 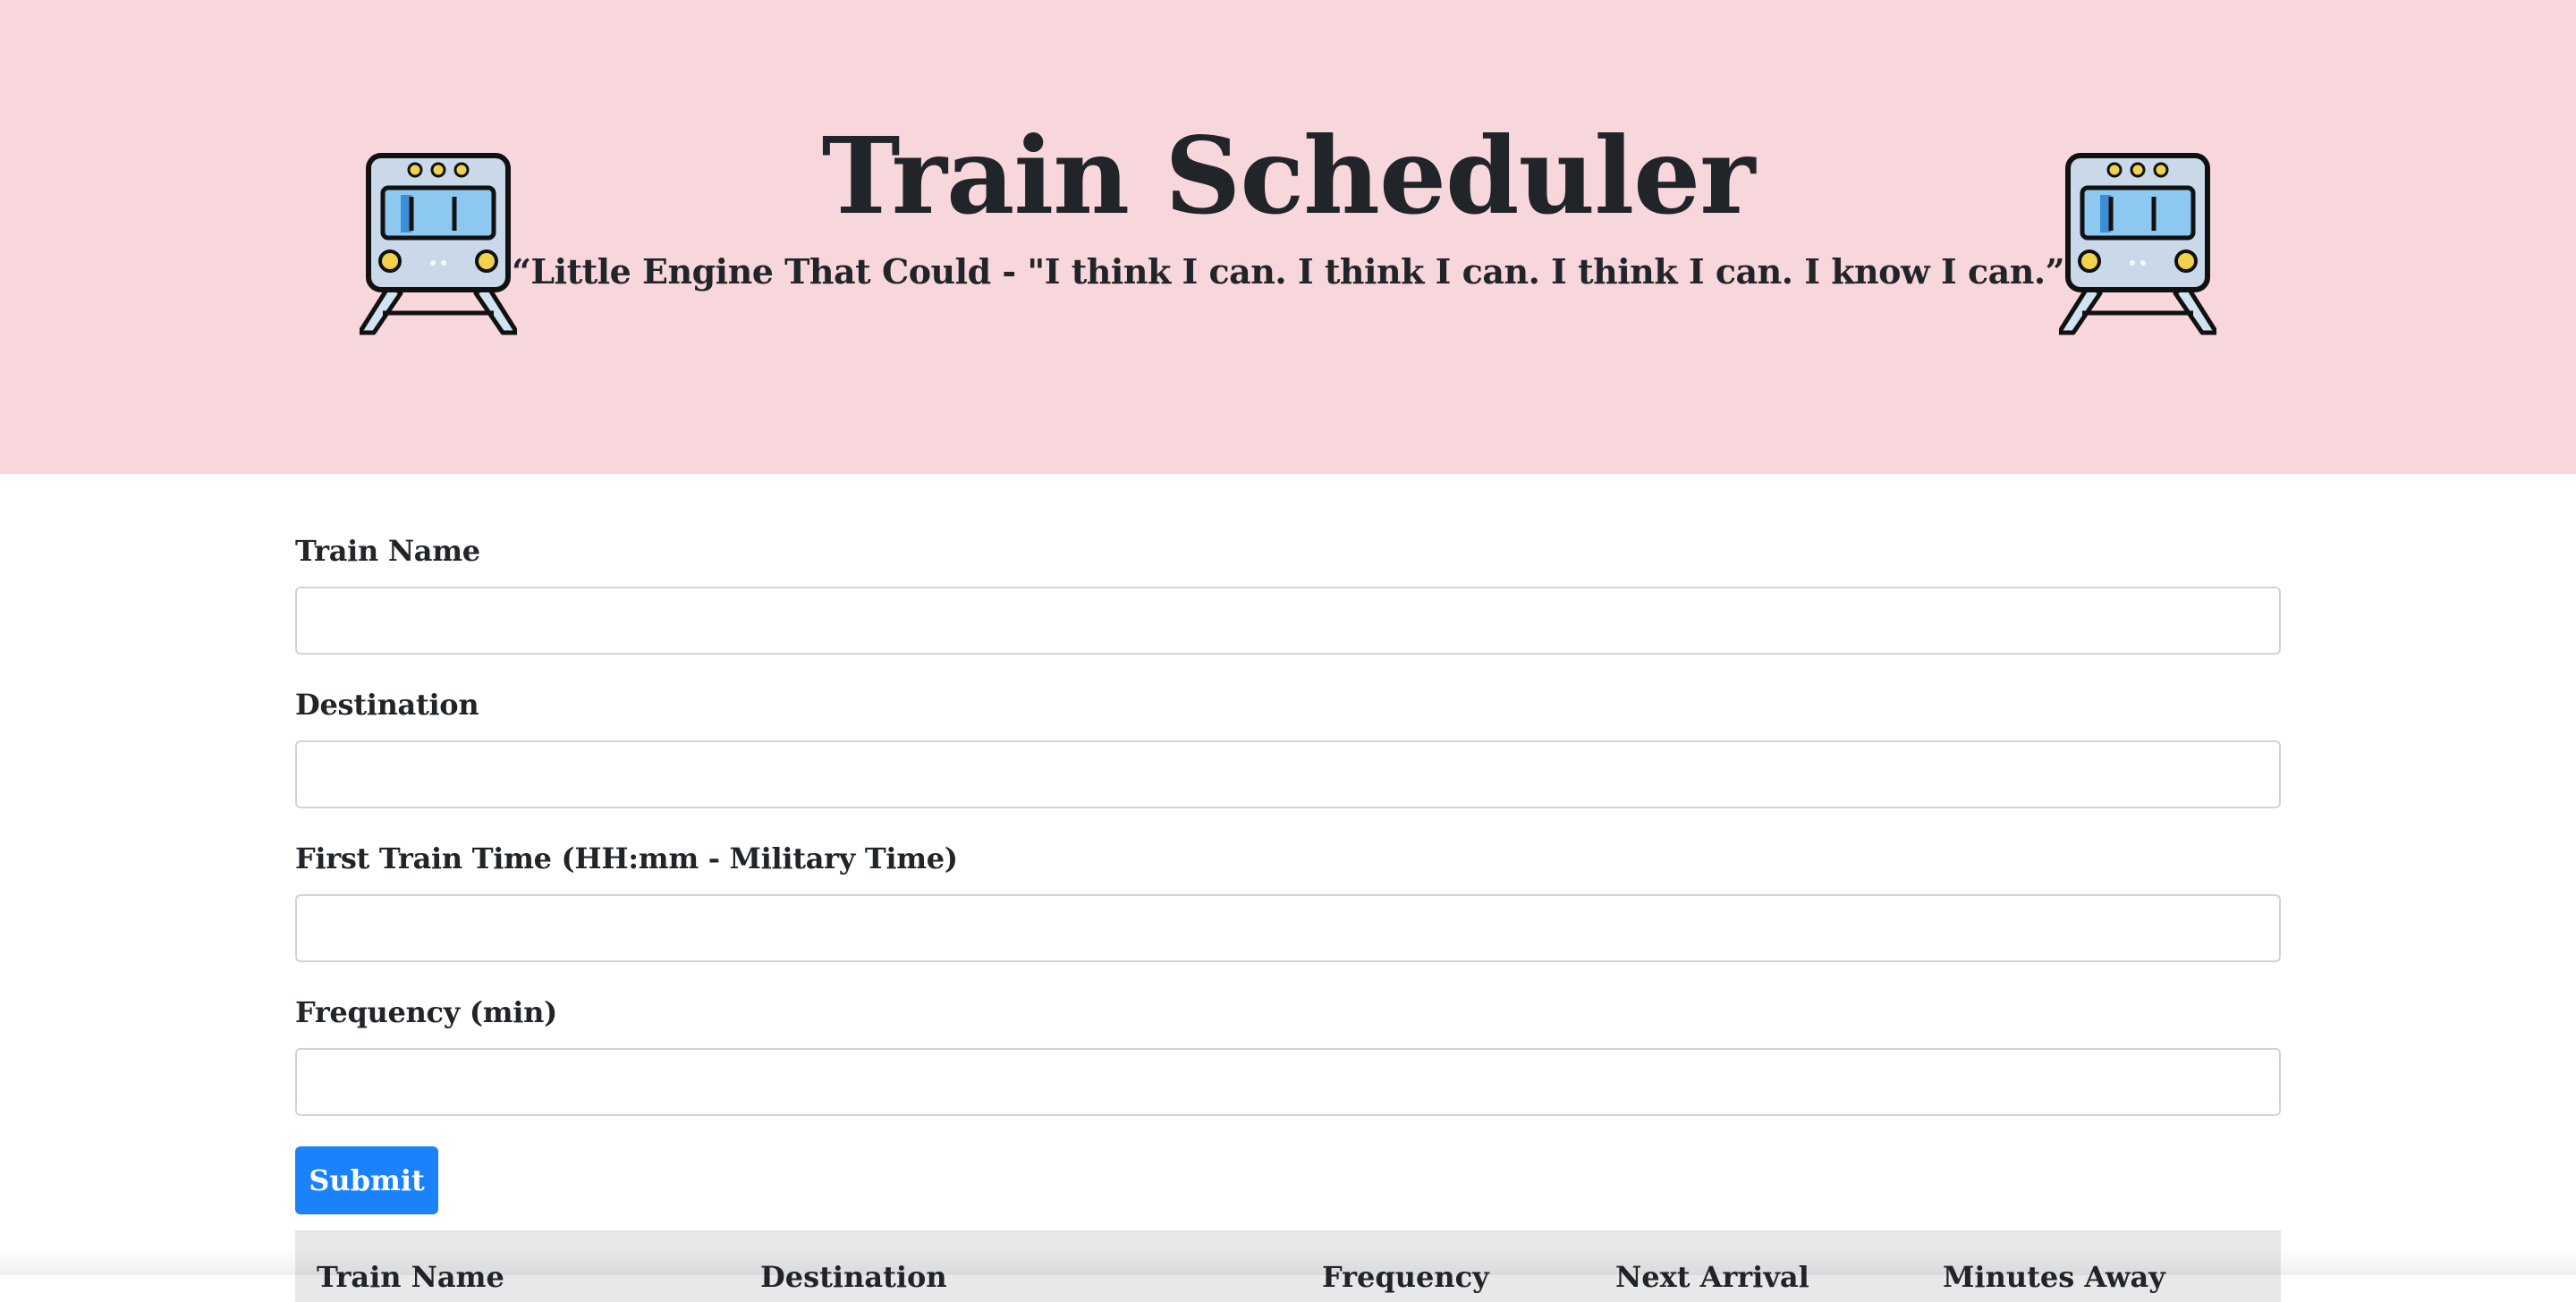 I want to click on frequency-label: Frequency (min), so click(x=426, y=1012).